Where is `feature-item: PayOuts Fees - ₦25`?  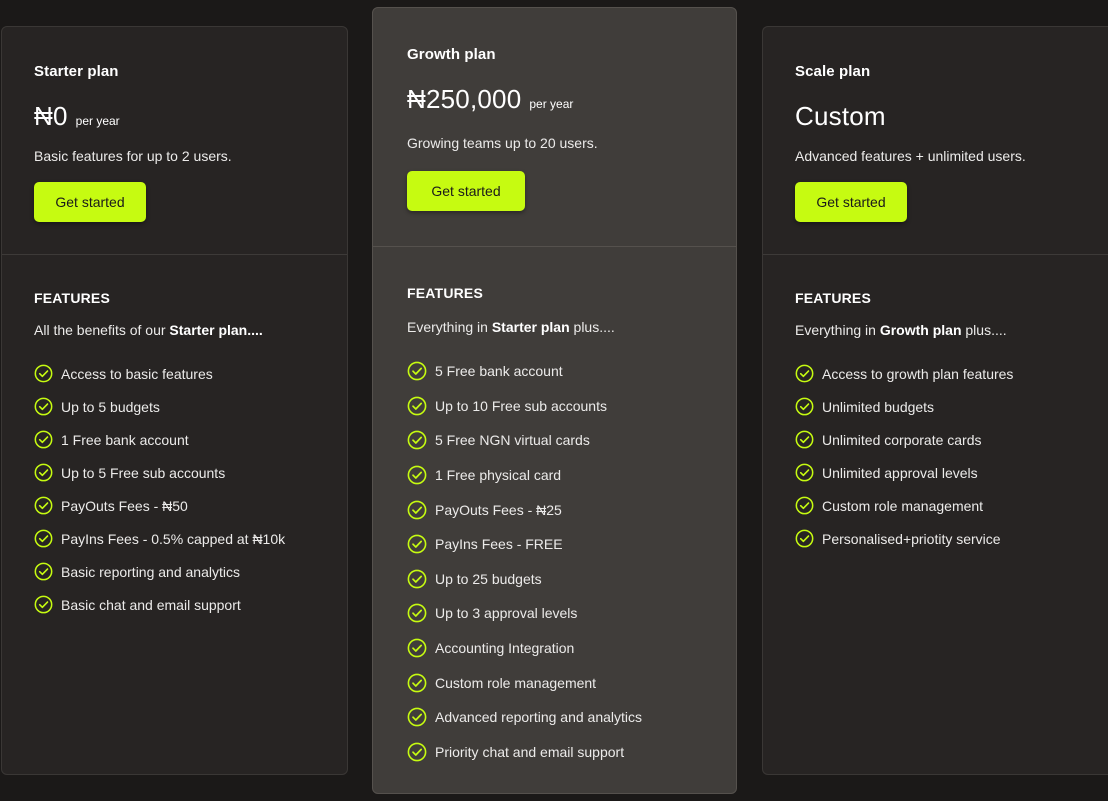 feature-item: PayOuts Fees - ₦25 is located at coordinates (566, 509).